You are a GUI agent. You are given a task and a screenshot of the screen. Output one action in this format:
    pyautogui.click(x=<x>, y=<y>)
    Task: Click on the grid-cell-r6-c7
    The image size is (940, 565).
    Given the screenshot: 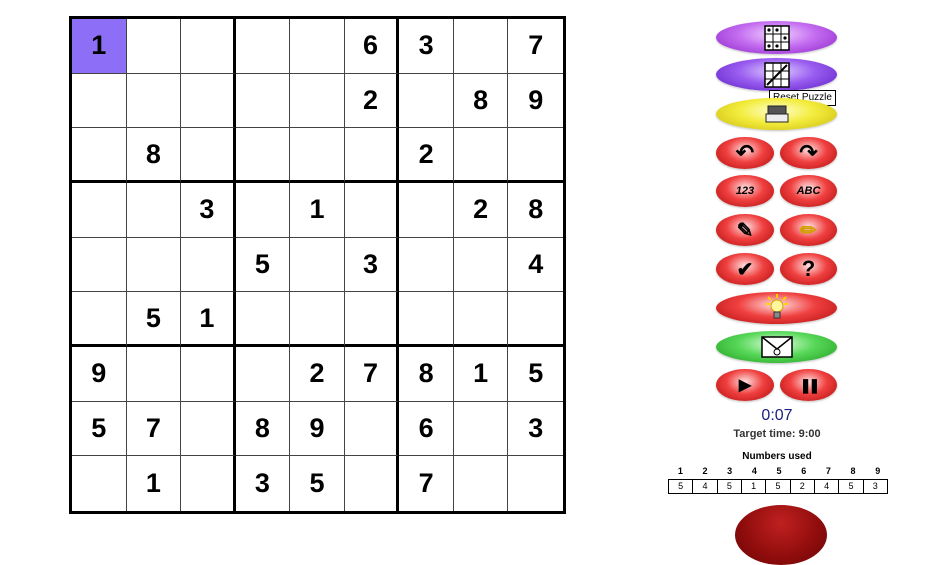 What is the action you would take?
    pyautogui.click(x=426, y=319)
    